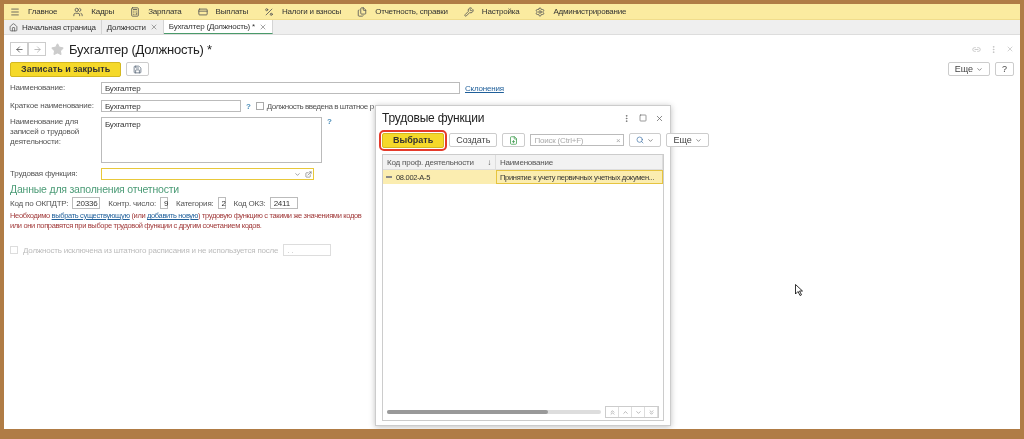  What do you see at coordinates (221, 203) in the screenshot?
I see `input-field: 2` at bounding box center [221, 203].